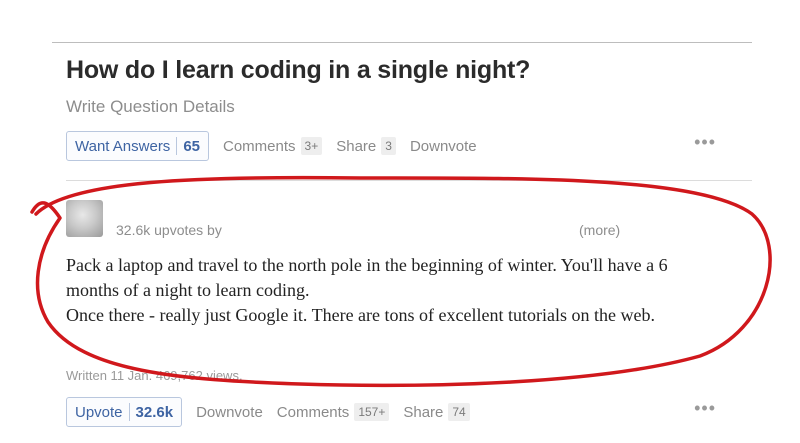 Image resolution: width=800 pixels, height=443 pixels. What do you see at coordinates (99, 412) in the screenshot?
I see `upvote-label: Upvote` at bounding box center [99, 412].